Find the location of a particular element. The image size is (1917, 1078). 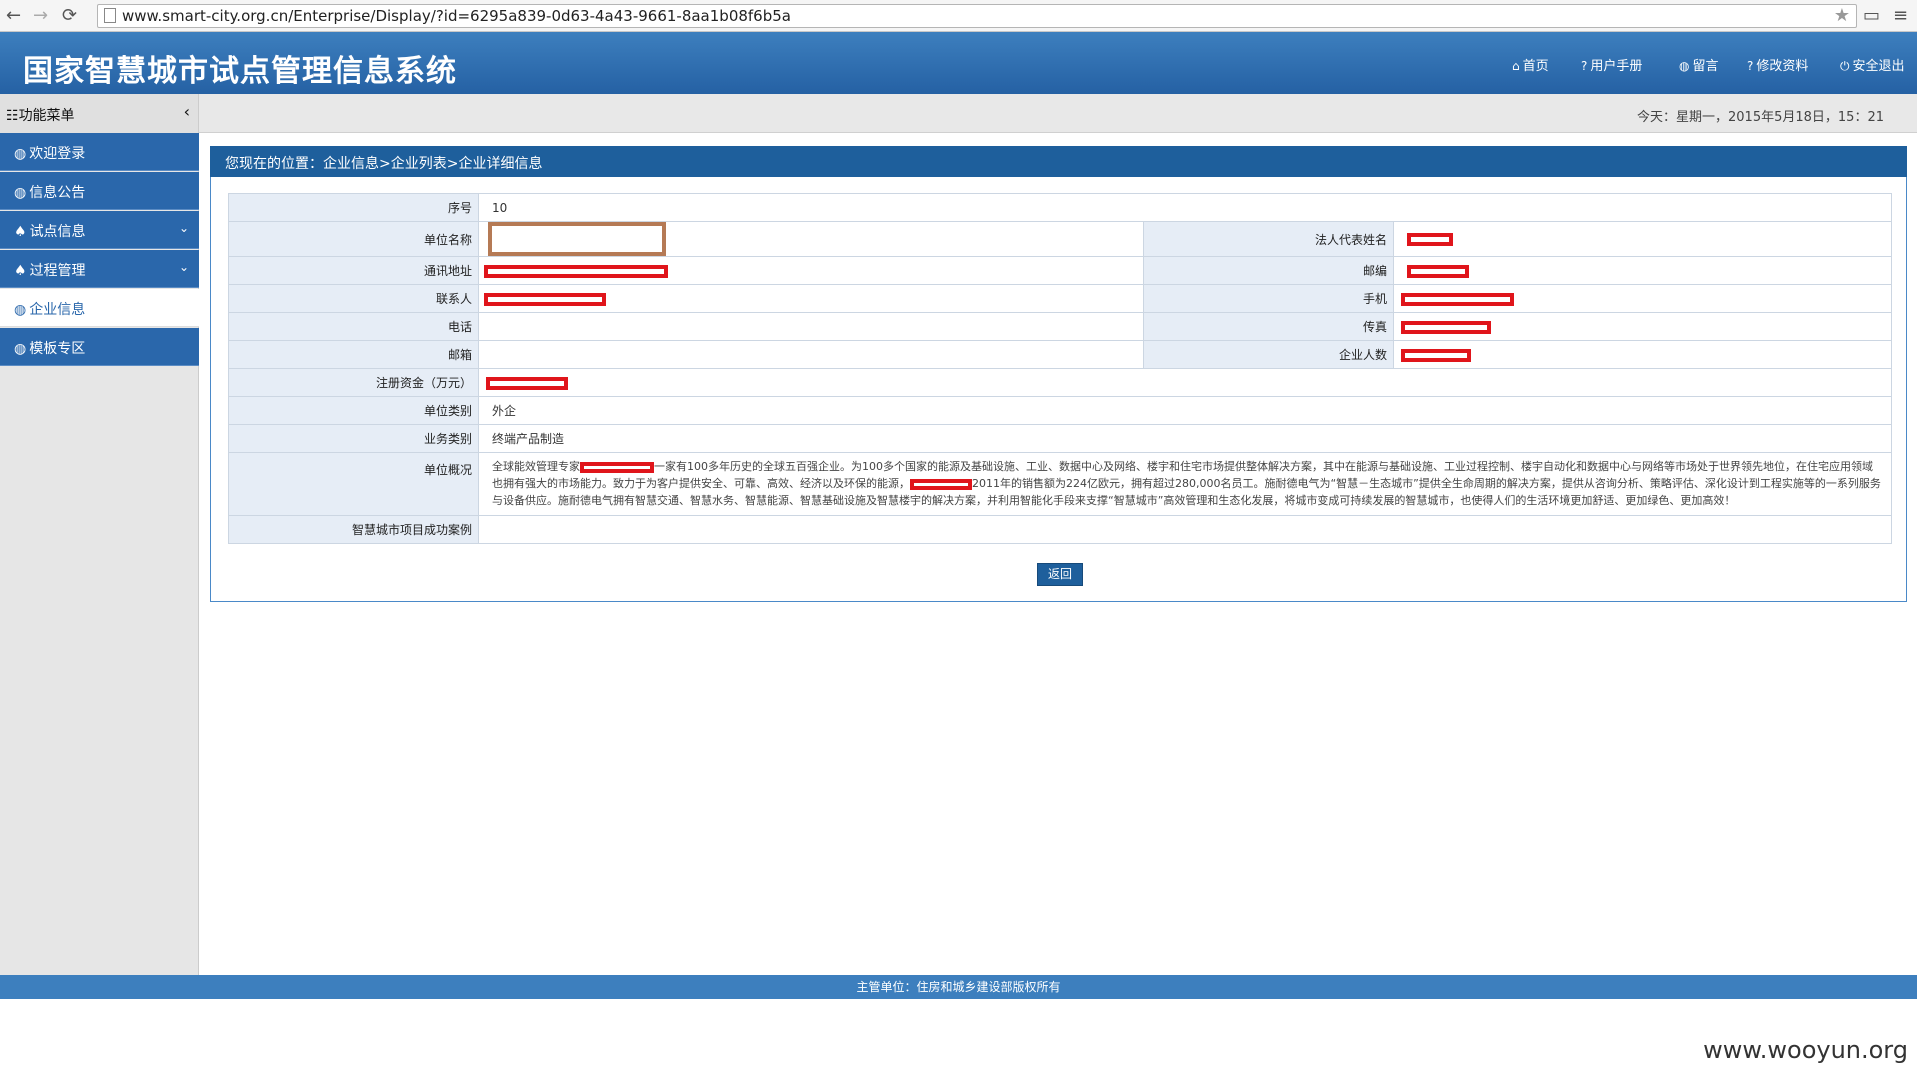

sidebar-item-process: ♠ 过程管理 ⌄ is located at coordinates (99, 269).